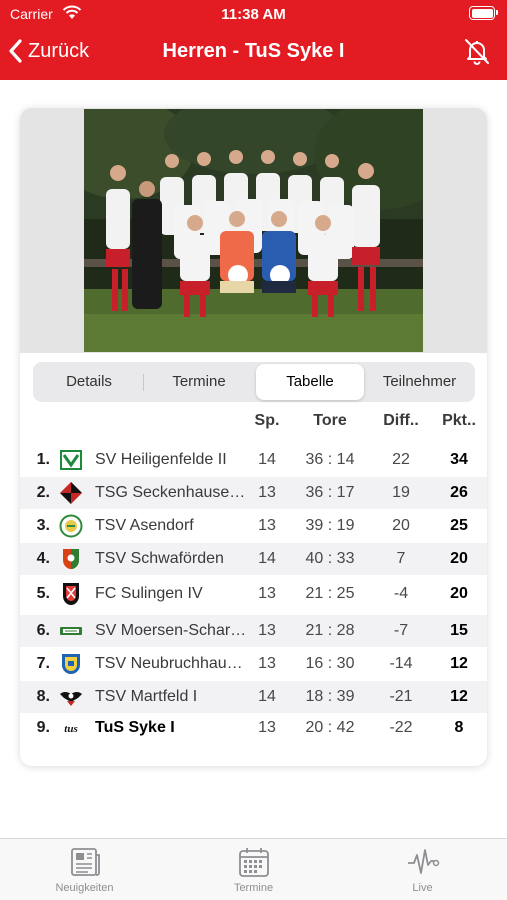 The height and width of the screenshot is (900, 507). Describe the element at coordinates (423, 861) in the screenshot. I see `pulse-icon` at that location.